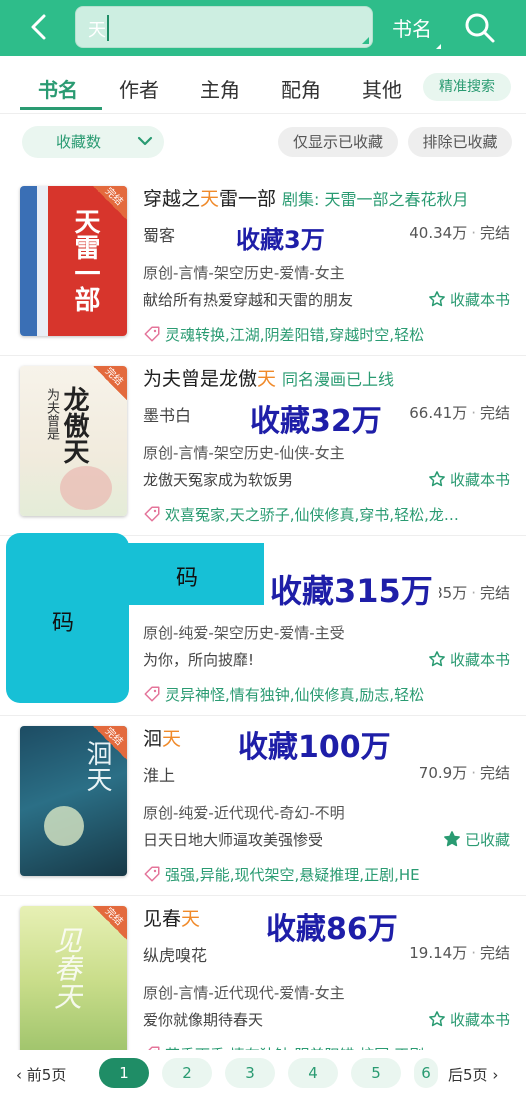  Describe the element at coordinates (459, 413) in the screenshot. I see `book-wordcount: 66.41万 · 完结` at that location.